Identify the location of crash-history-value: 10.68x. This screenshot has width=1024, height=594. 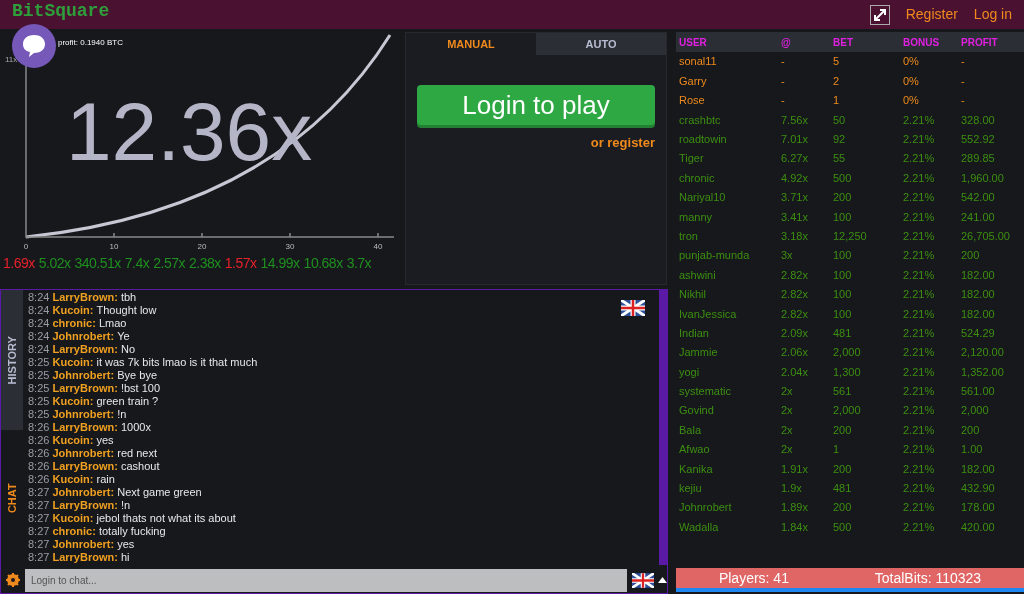
(323, 263).